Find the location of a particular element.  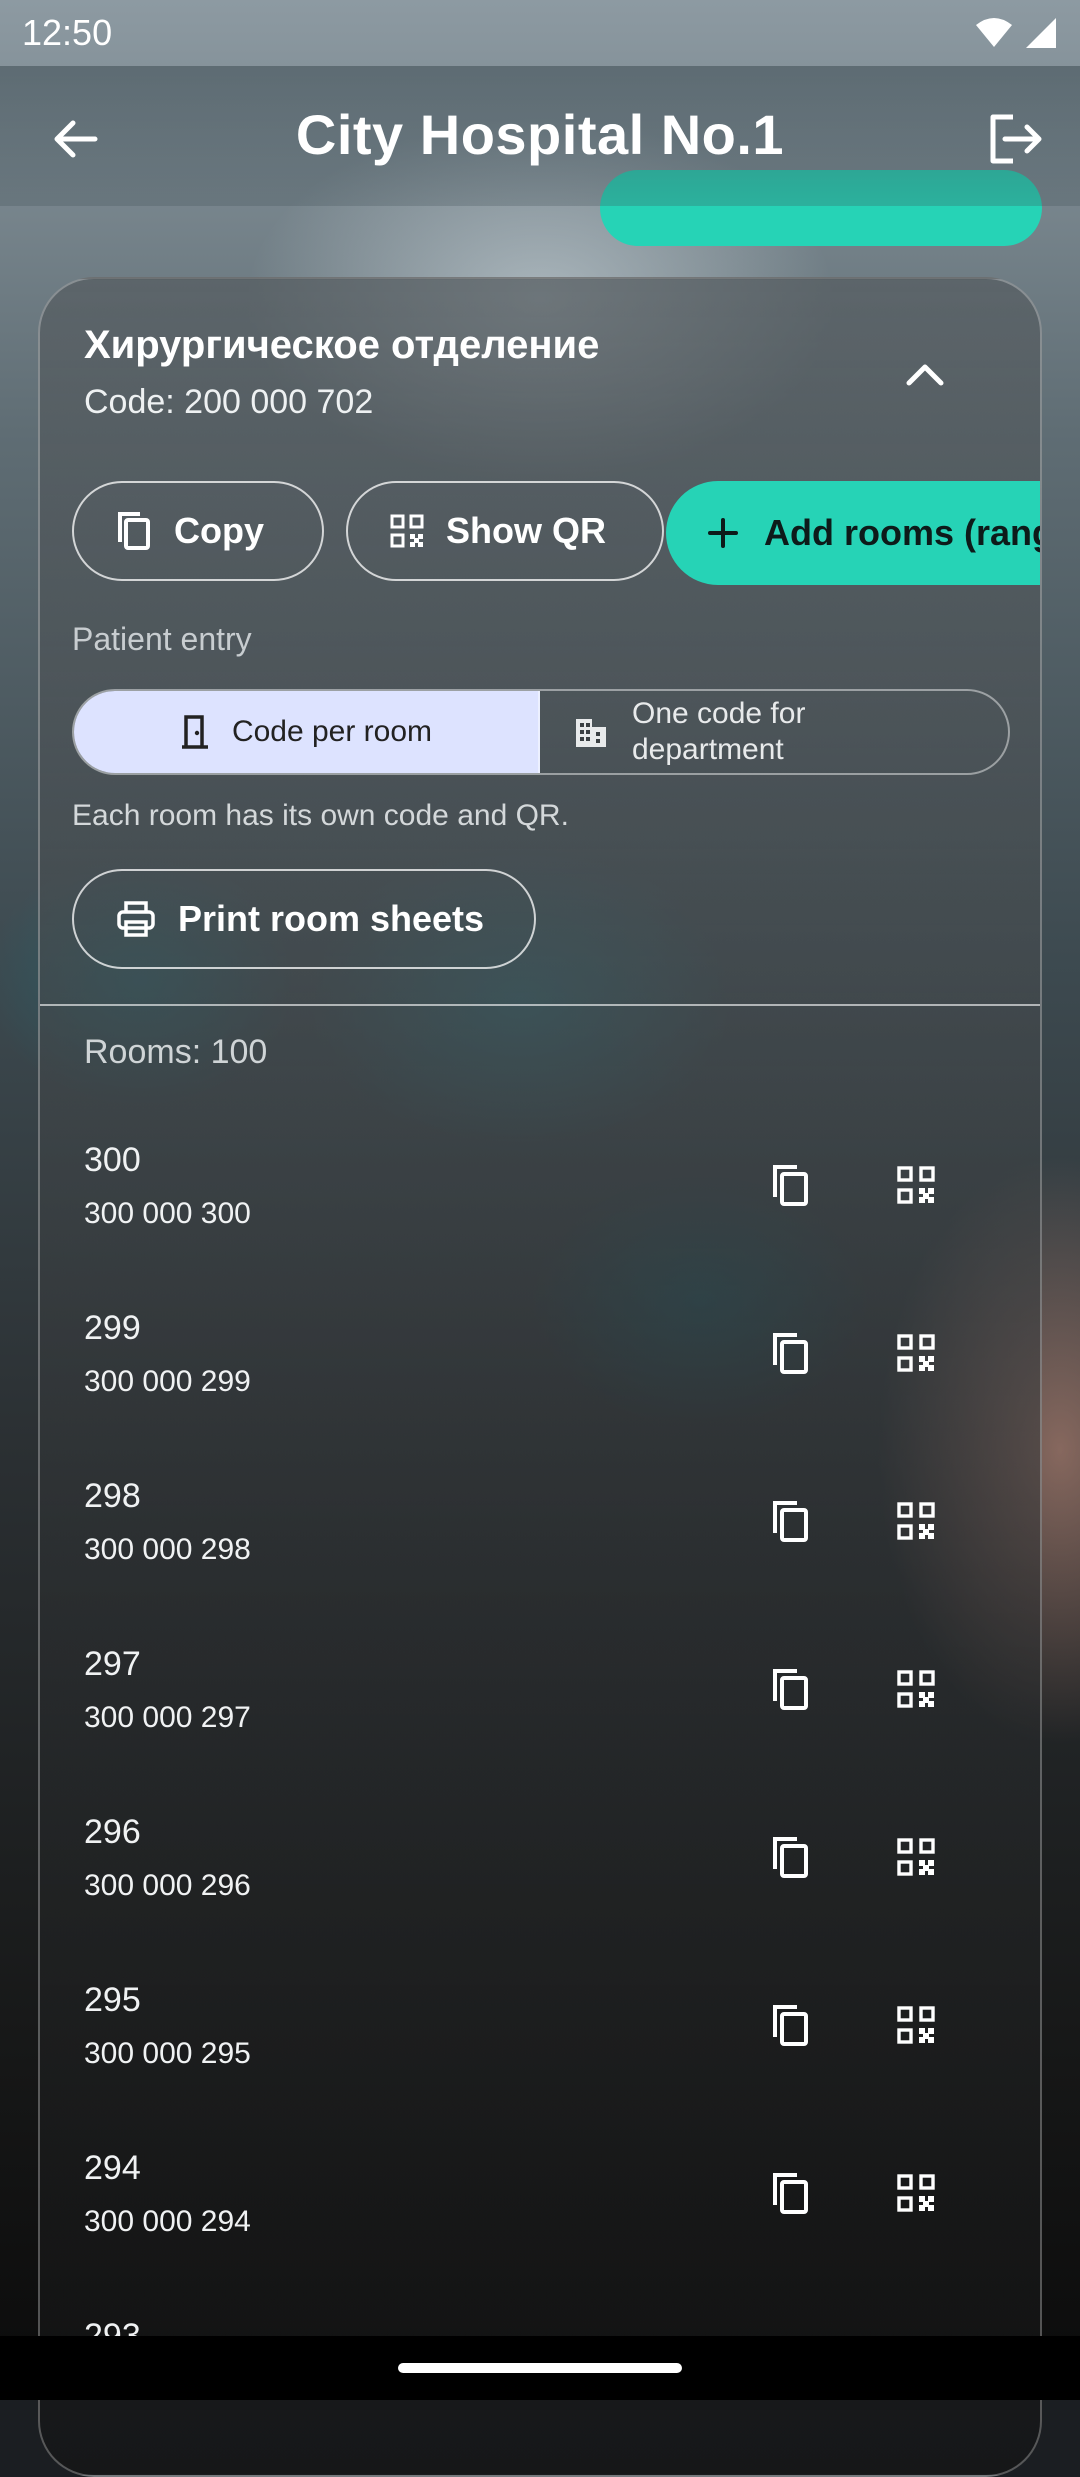

segment-one-code-label: One code for department is located at coordinates (719, 731).